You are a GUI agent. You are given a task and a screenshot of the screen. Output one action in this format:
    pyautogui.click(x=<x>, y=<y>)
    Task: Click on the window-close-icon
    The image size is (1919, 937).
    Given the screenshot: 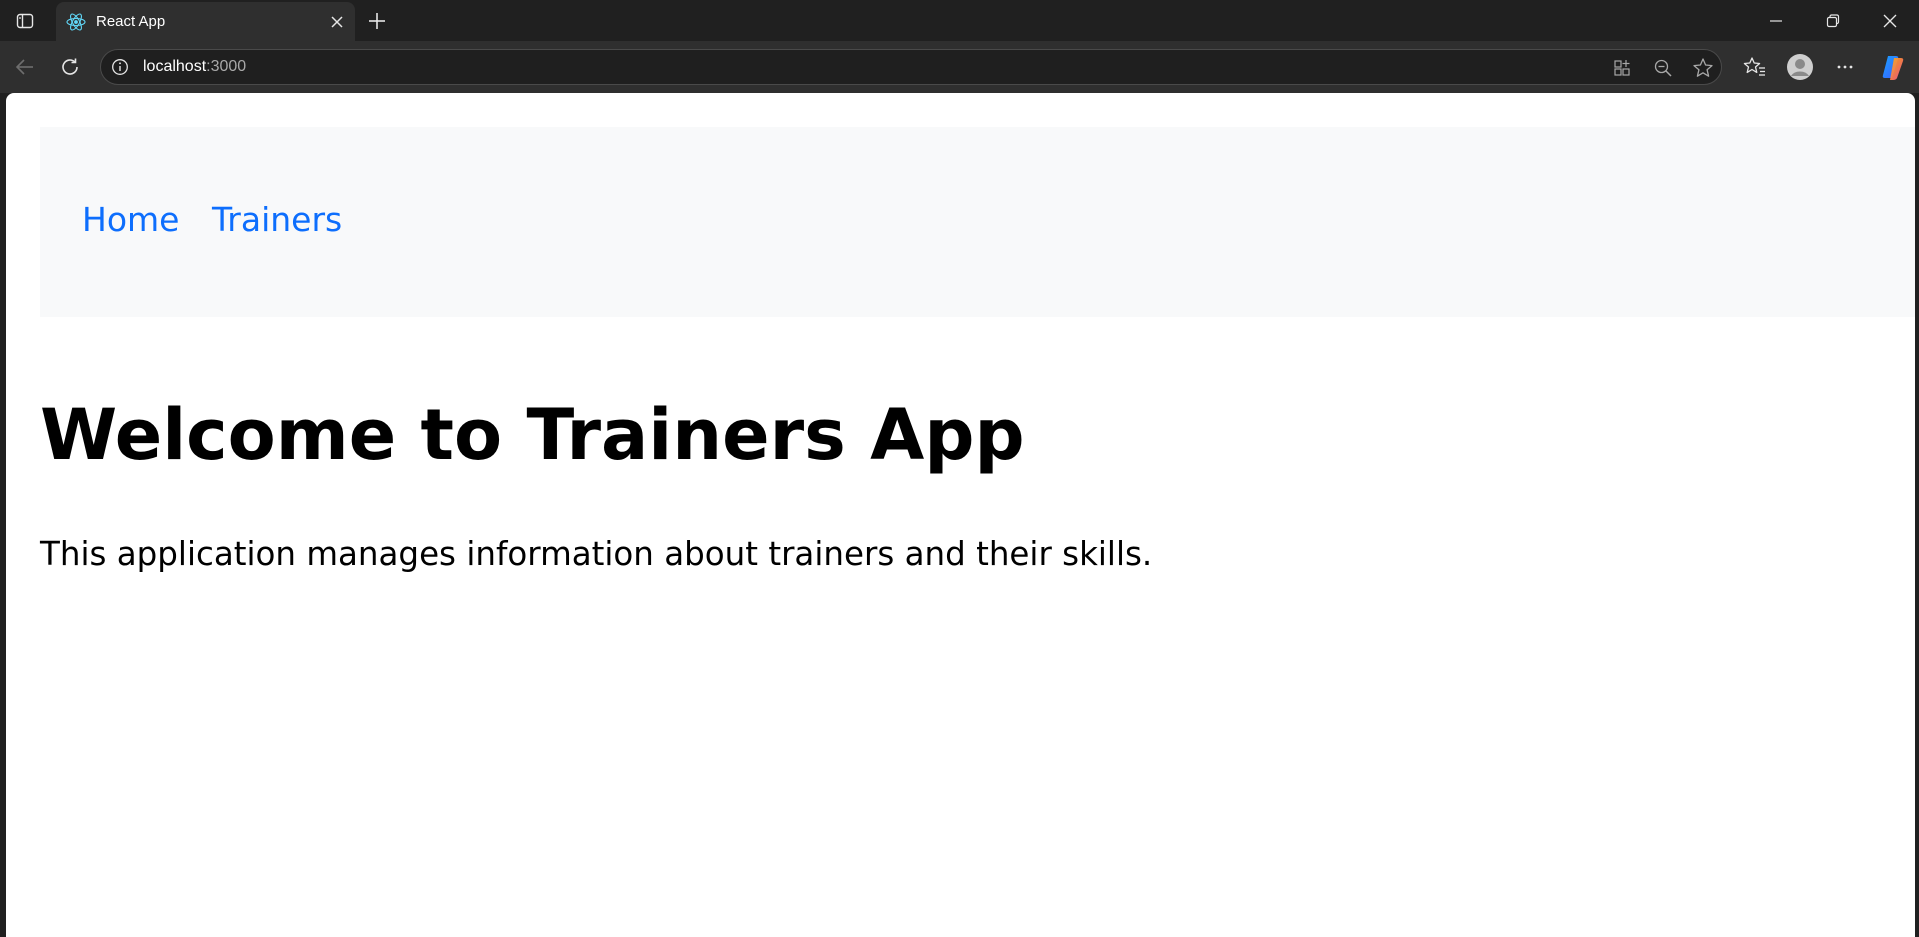 What is the action you would take?
    pyautogui.click(x=1890, y=21)
    